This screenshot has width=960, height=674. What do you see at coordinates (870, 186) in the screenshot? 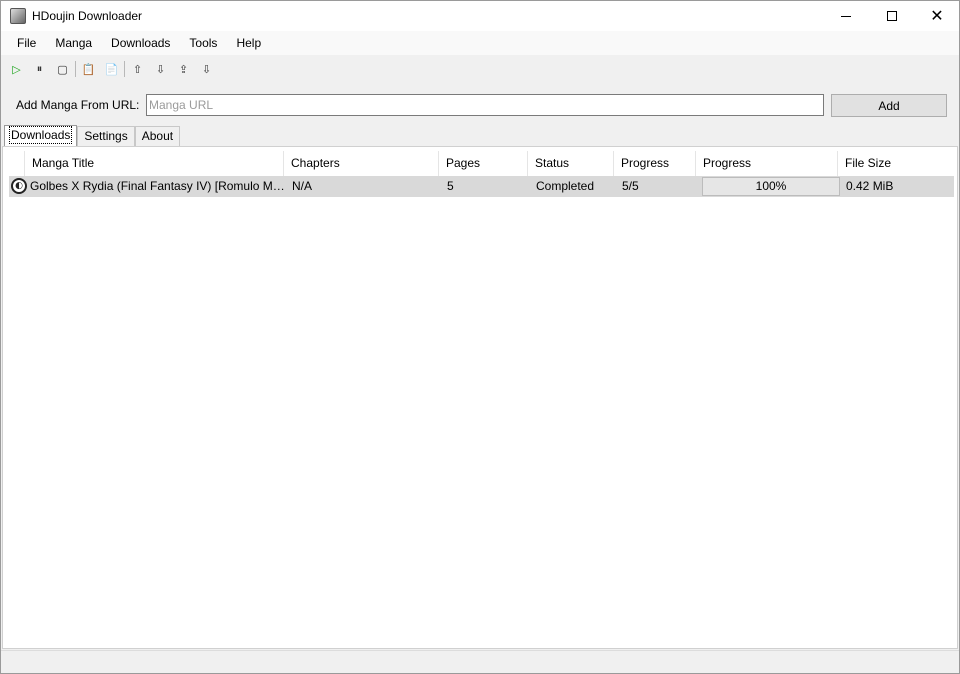
I see `cell-file-size: 0.42 MiB` at bounding box center [870, 186].